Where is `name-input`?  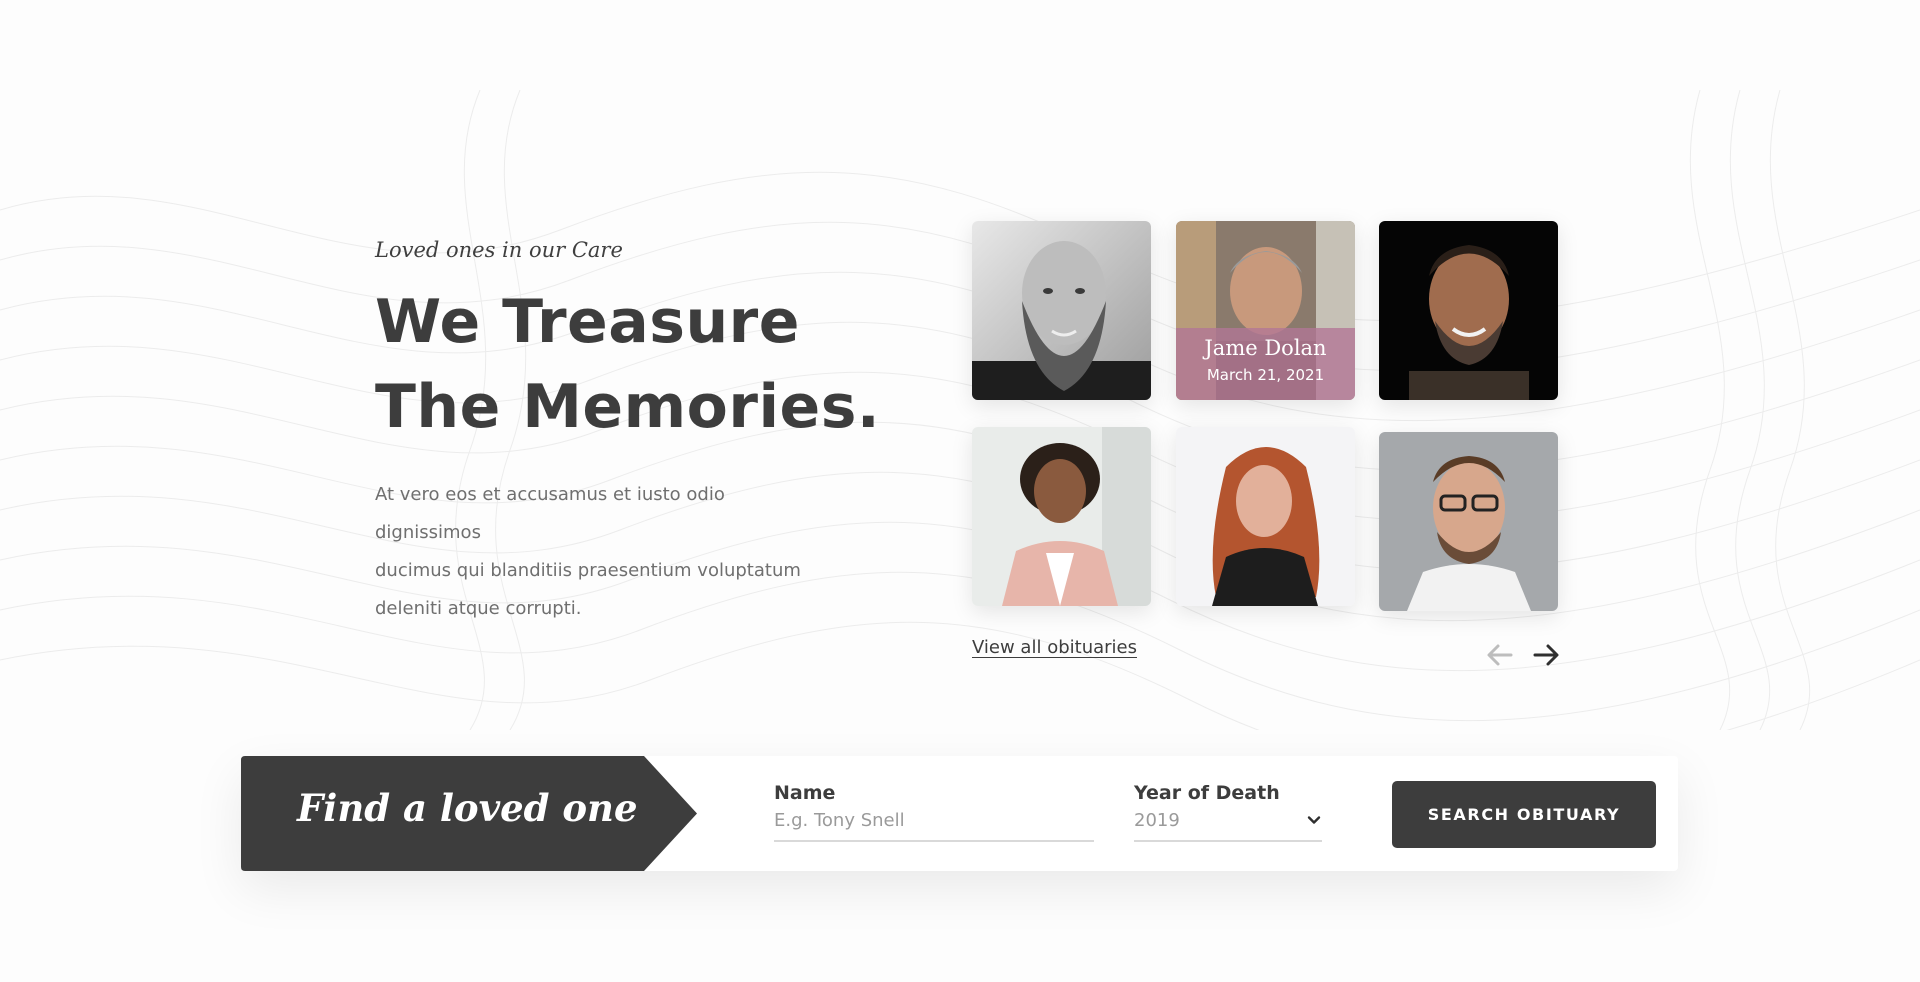
name-input is located at coordinates (934, 825).